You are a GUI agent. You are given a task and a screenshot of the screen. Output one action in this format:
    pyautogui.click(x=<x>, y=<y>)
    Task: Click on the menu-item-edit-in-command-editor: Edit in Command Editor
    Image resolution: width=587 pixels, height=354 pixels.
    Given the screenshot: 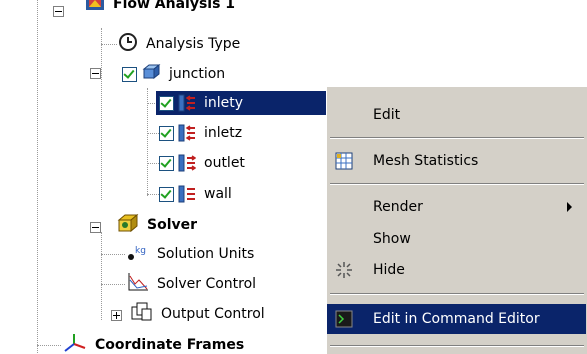 What is the action you would take?
    pyautogui.click(x=456, y=319)
    